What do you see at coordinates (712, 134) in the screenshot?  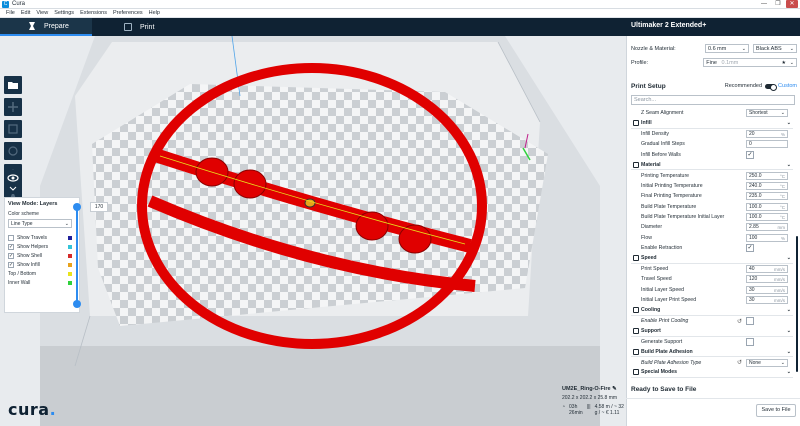 I see `setting-infill-density: Infill Density 20%` at bounding box center [712, 134].